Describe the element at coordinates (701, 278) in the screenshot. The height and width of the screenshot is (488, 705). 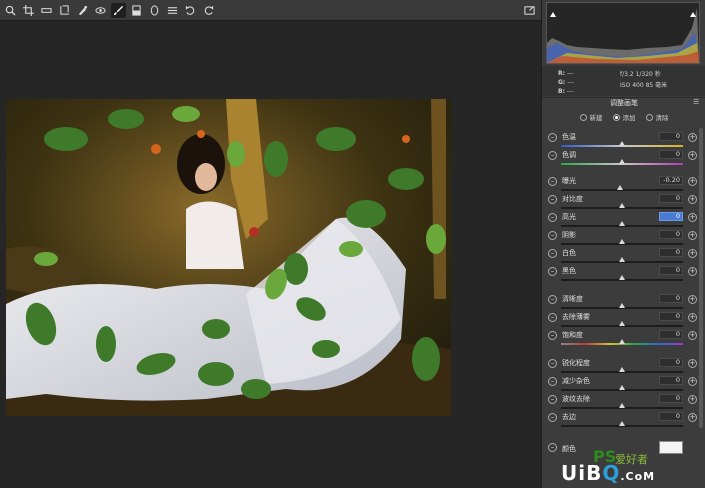
I see `panel-scrollbar` at that location.